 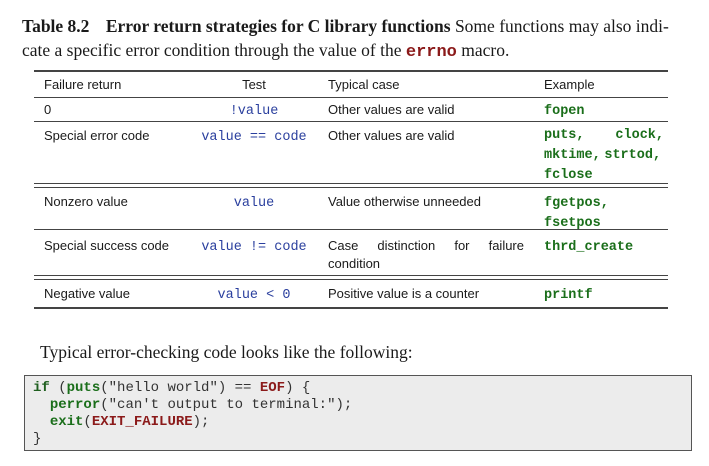 I want to click on row3-example-fgetpos: fgetpos,, so click(x=576, y=203).